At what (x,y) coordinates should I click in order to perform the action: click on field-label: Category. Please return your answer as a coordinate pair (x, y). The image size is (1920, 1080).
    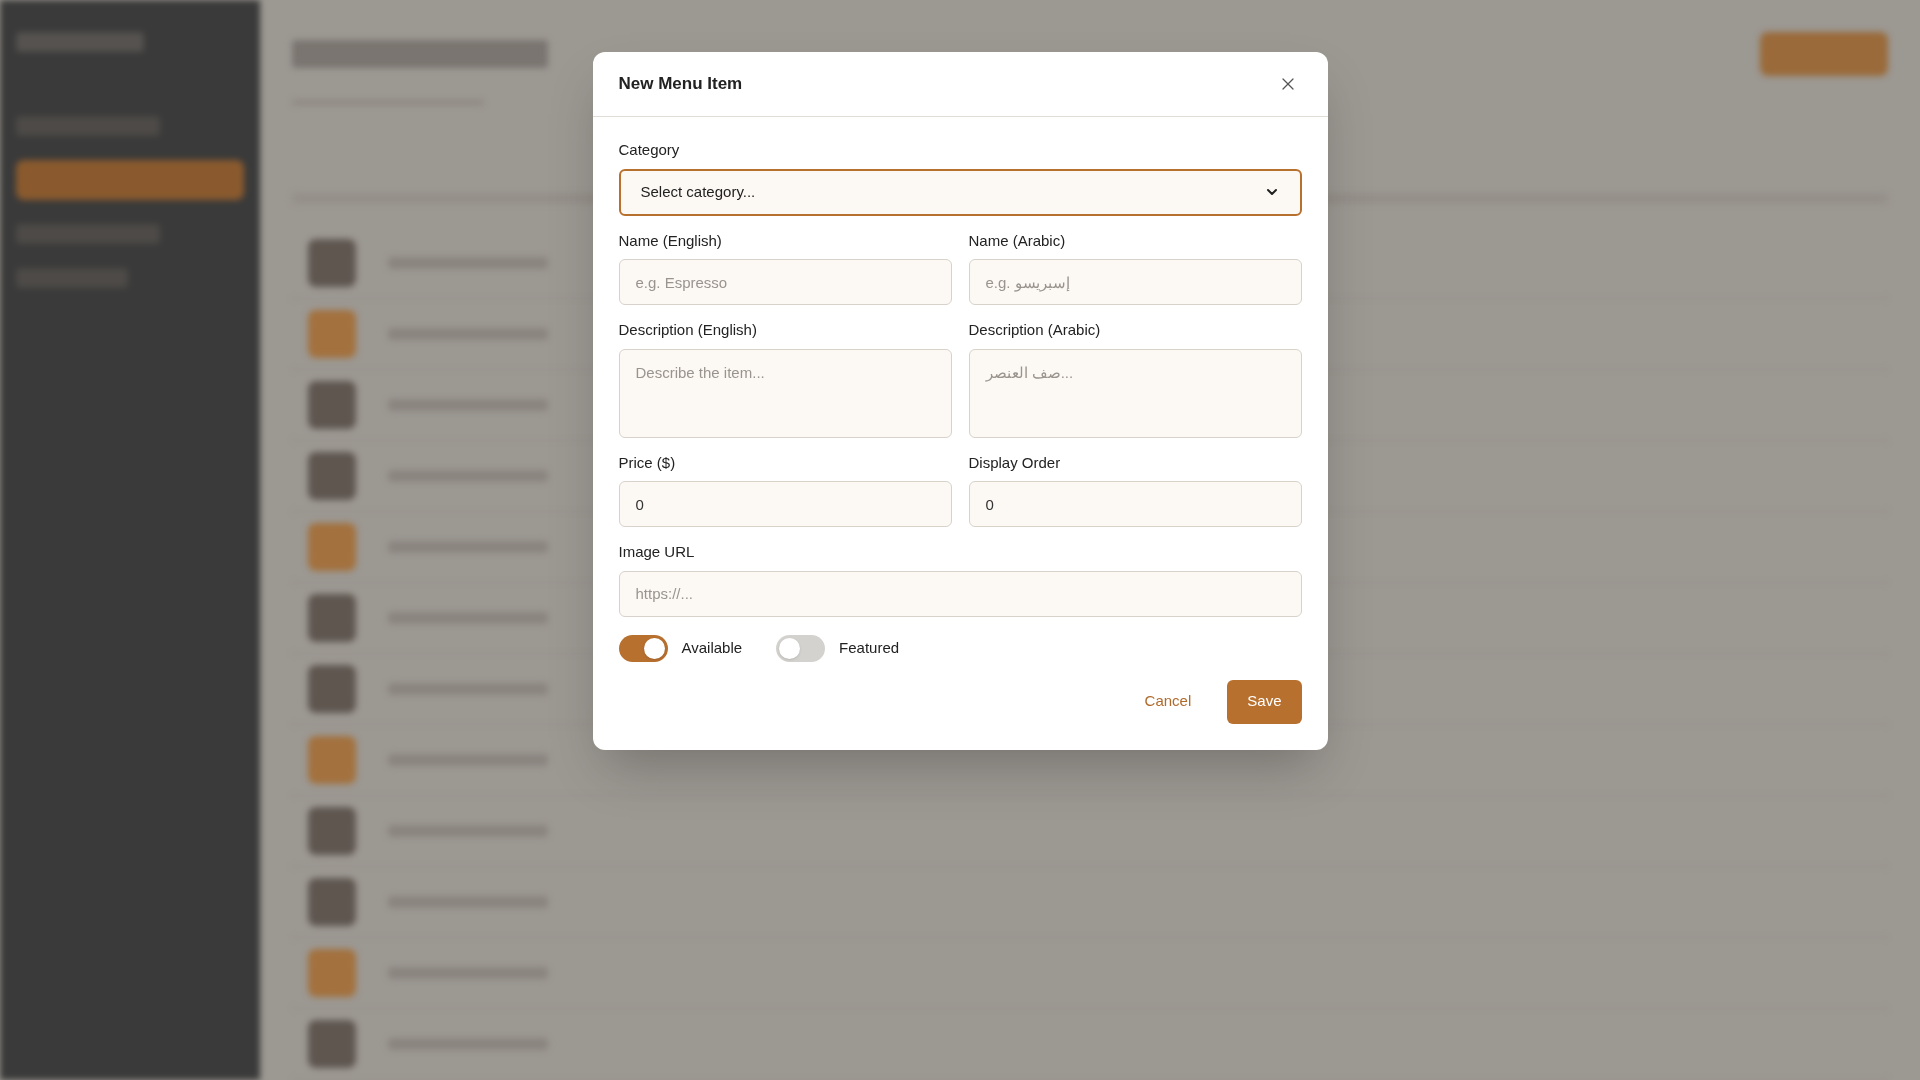
    Looking at the image, I should click on (649, 150).